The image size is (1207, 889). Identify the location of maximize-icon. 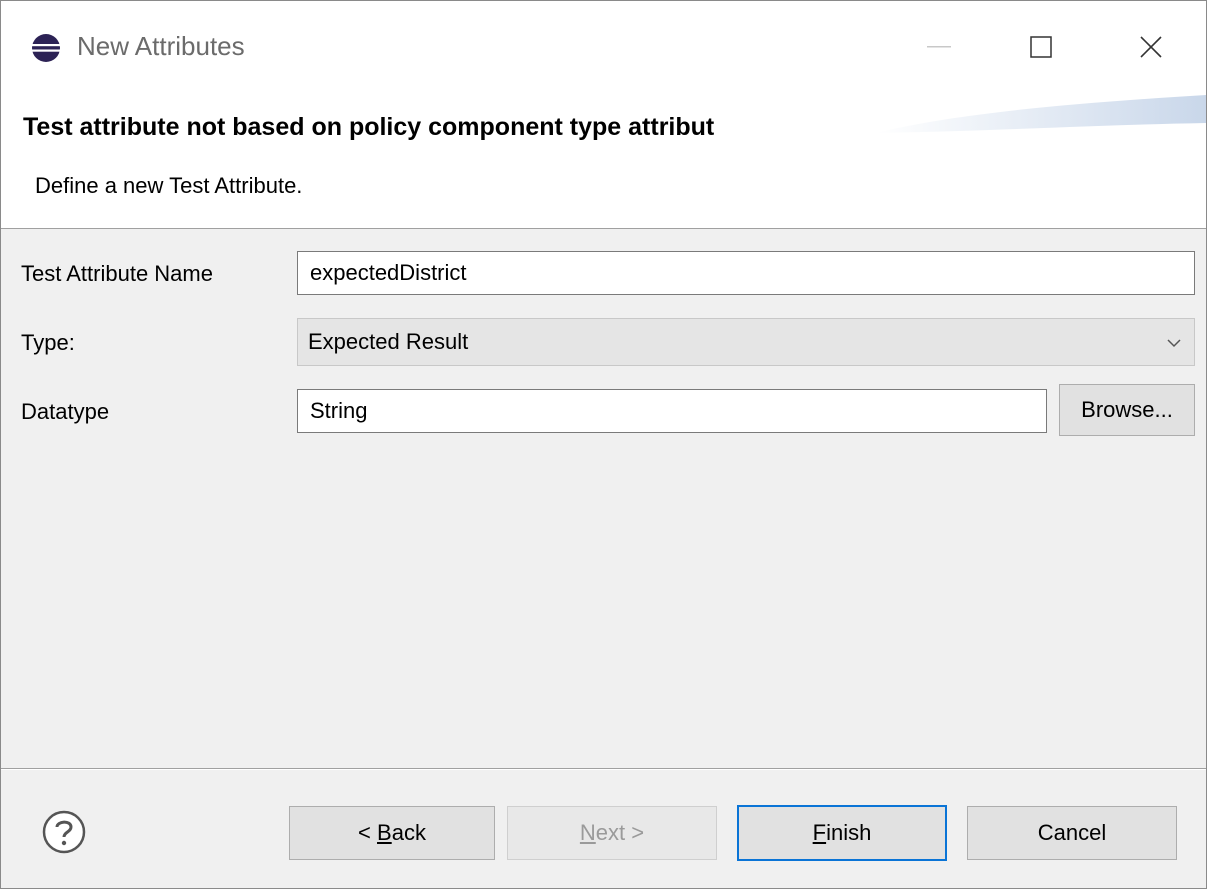
(1041, 47).